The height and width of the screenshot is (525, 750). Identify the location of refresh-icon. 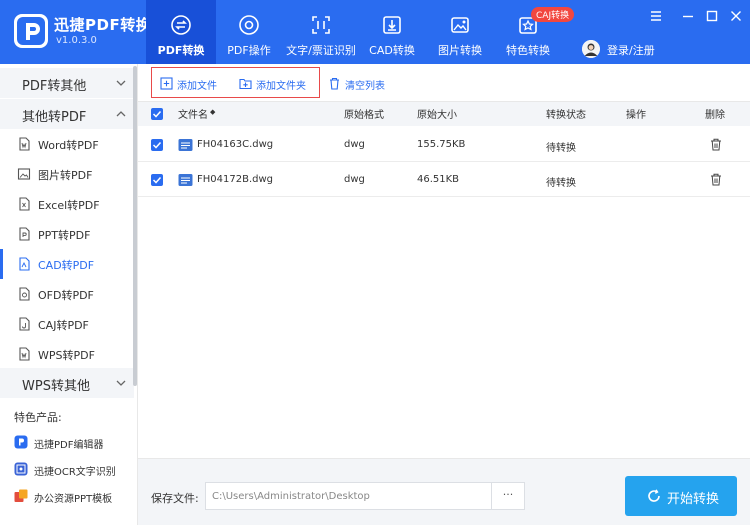
(654, 495).